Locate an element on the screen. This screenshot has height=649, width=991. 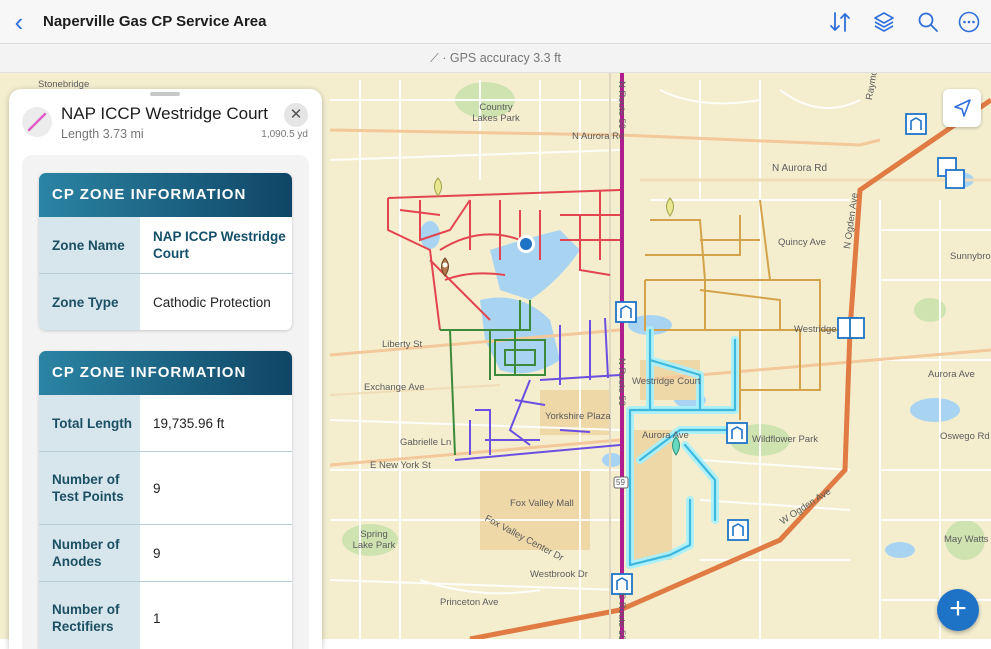
field-value: Cathodic Protection is located at coordinates (216, 302).